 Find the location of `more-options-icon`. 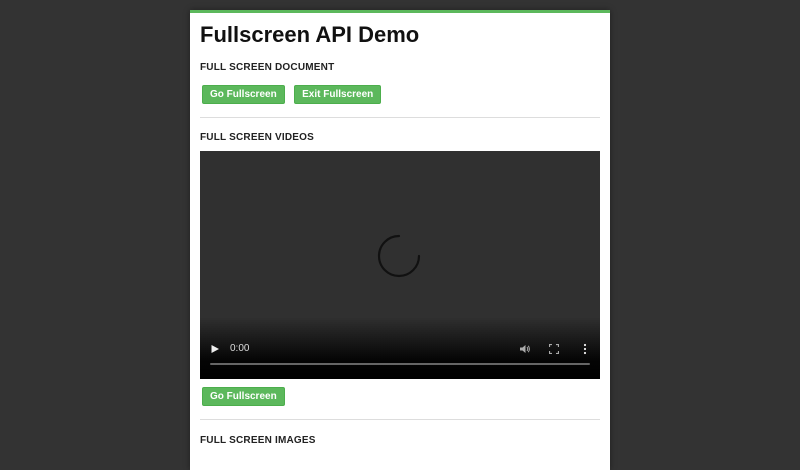

more-options-icon is located at coordinates (585, 349).